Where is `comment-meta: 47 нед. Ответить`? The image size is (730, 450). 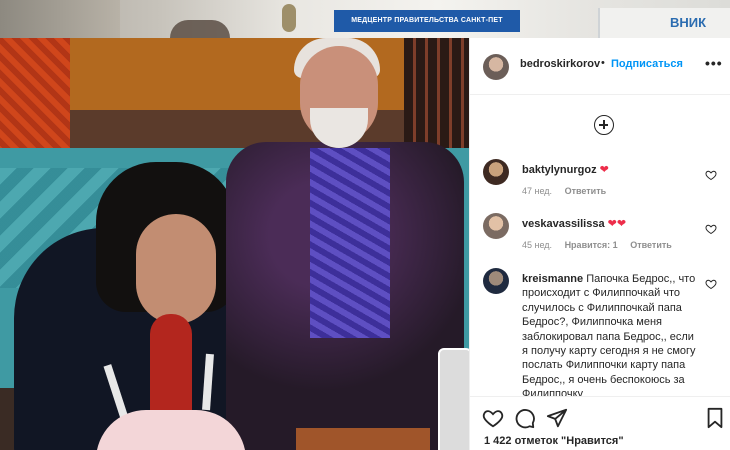 comment-meta: 47 нед. Ответить is located at coordinates (569, 191).